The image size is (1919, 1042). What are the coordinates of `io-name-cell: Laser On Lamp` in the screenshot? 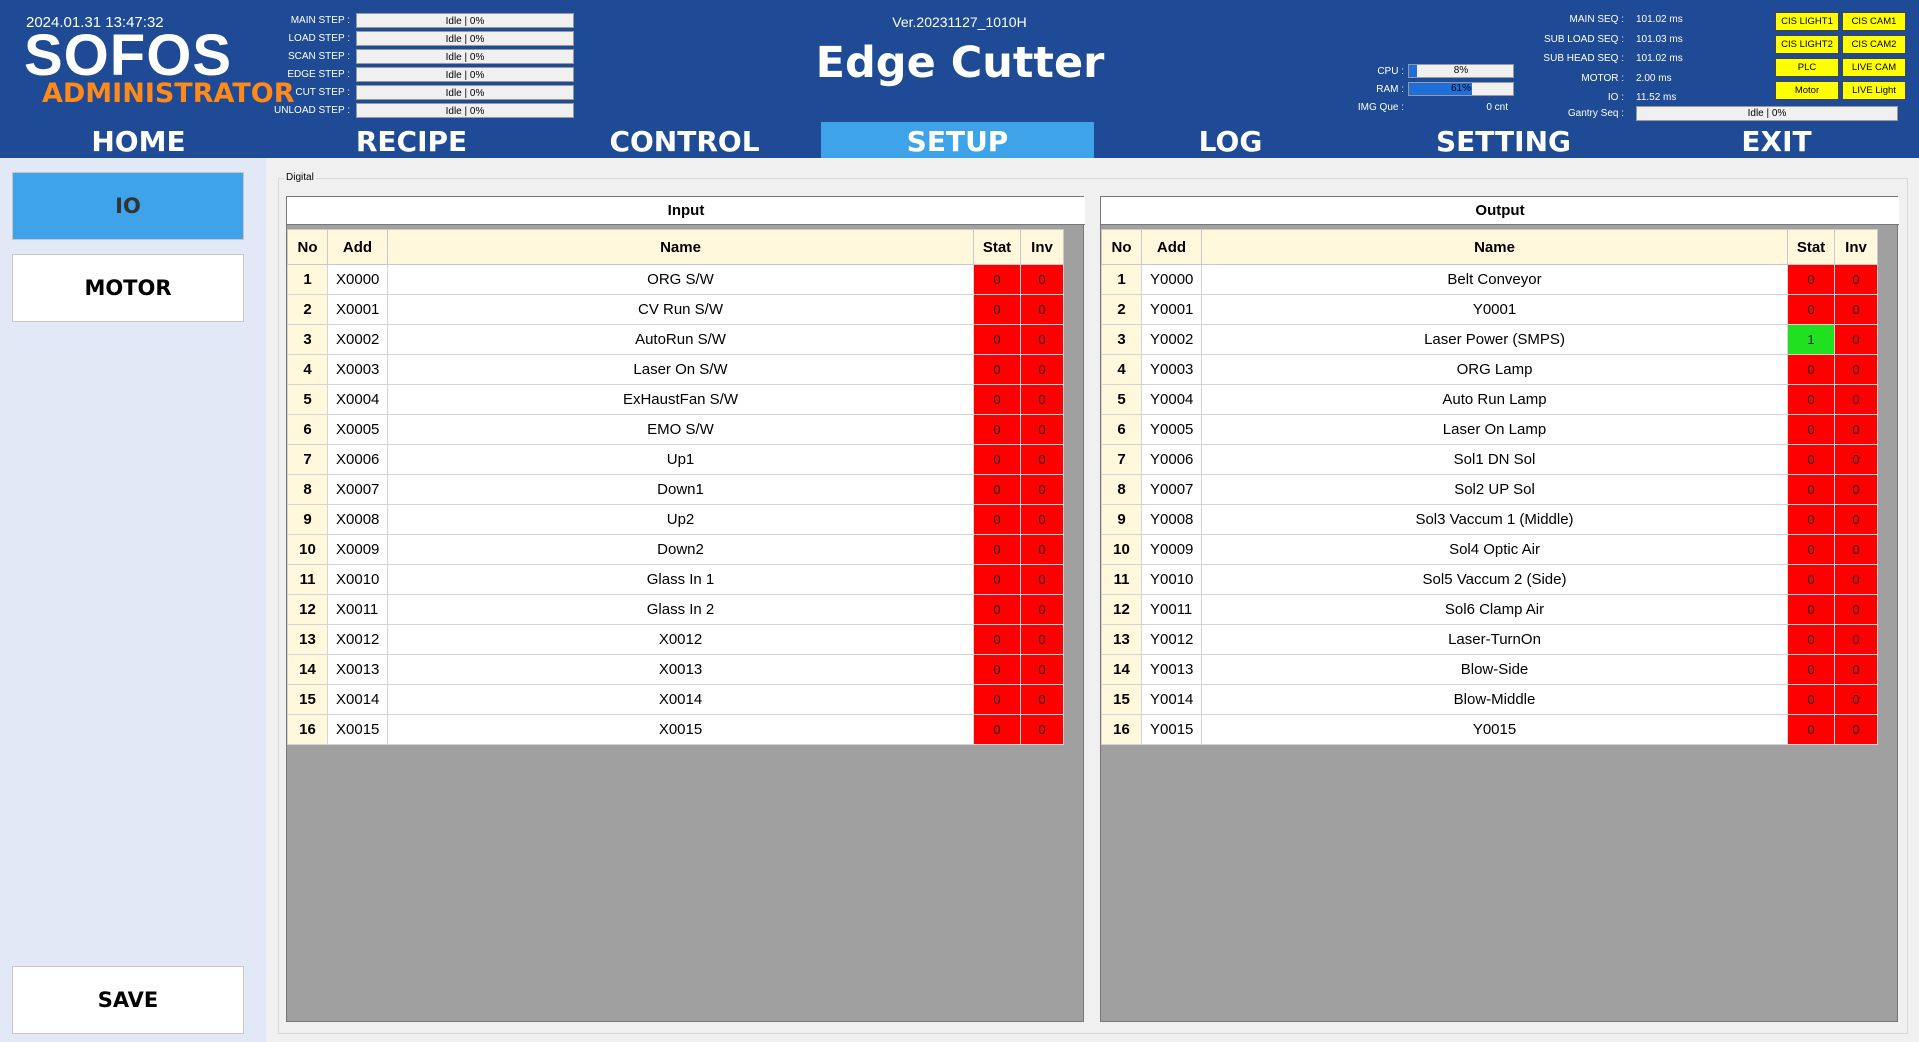 It's located at (1494, 429).